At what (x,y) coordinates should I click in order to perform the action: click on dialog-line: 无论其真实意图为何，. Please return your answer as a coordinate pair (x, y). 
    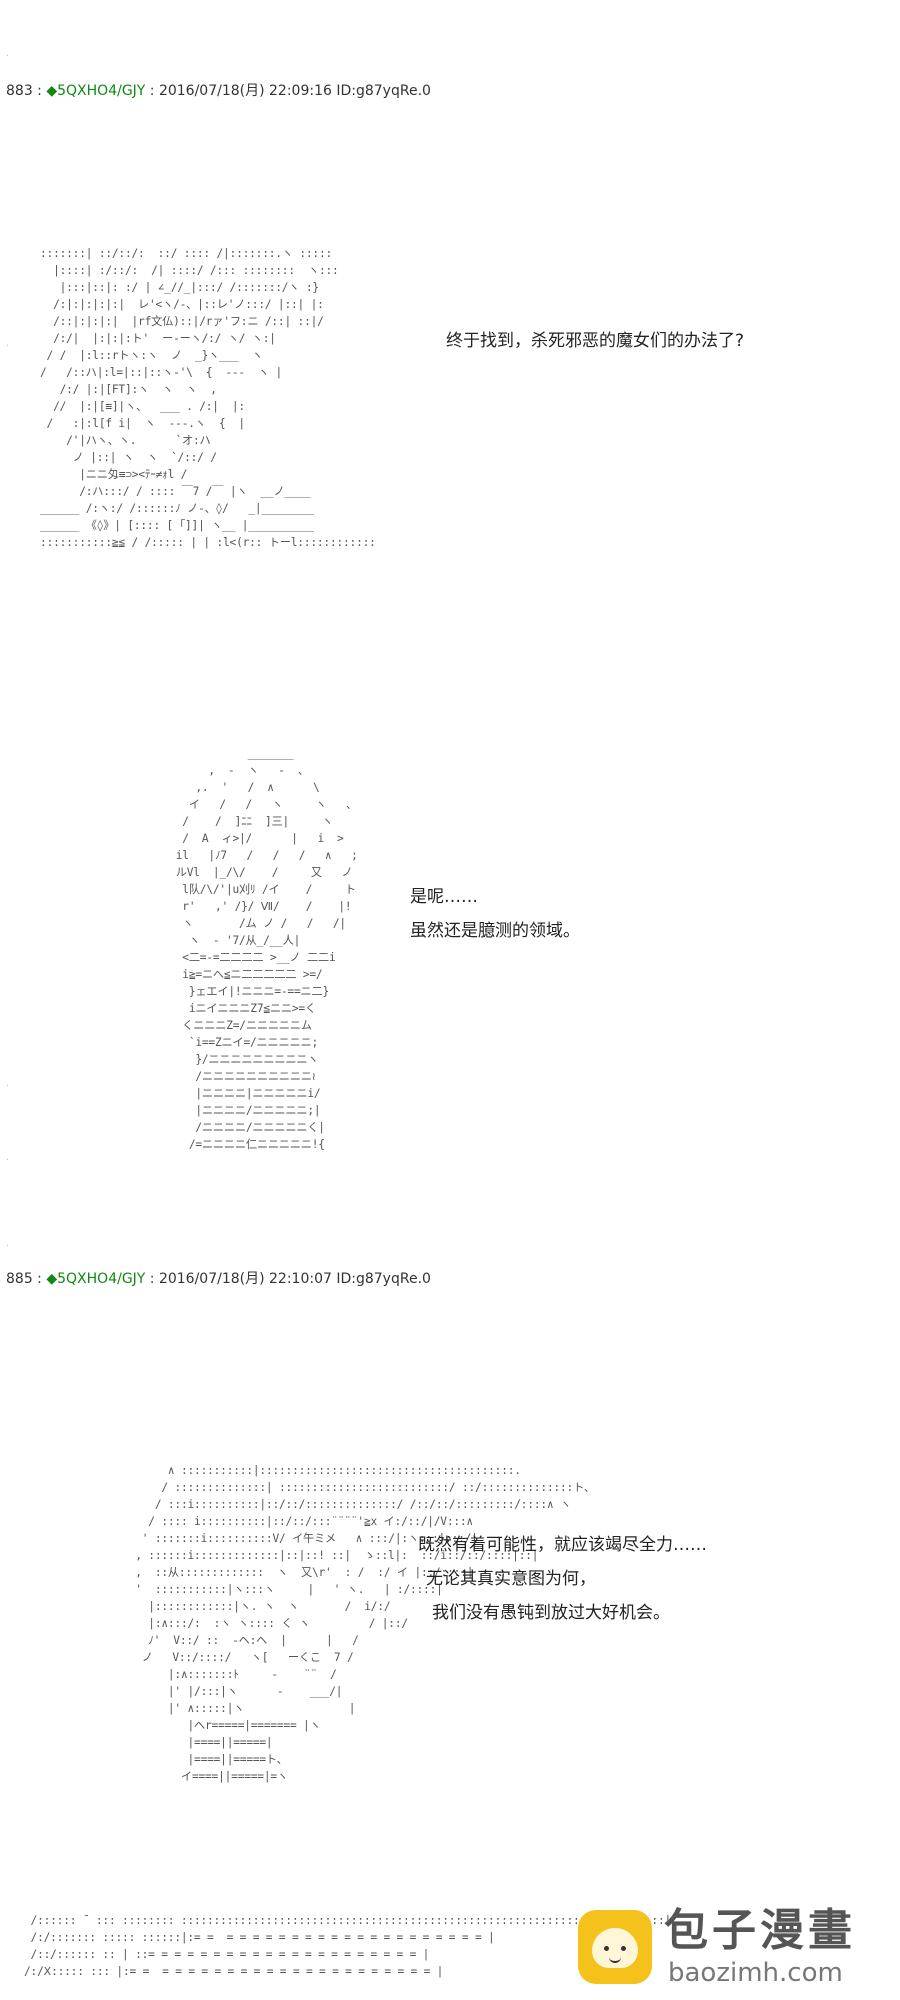
    Looking at the image, I should click on (511, 1579).